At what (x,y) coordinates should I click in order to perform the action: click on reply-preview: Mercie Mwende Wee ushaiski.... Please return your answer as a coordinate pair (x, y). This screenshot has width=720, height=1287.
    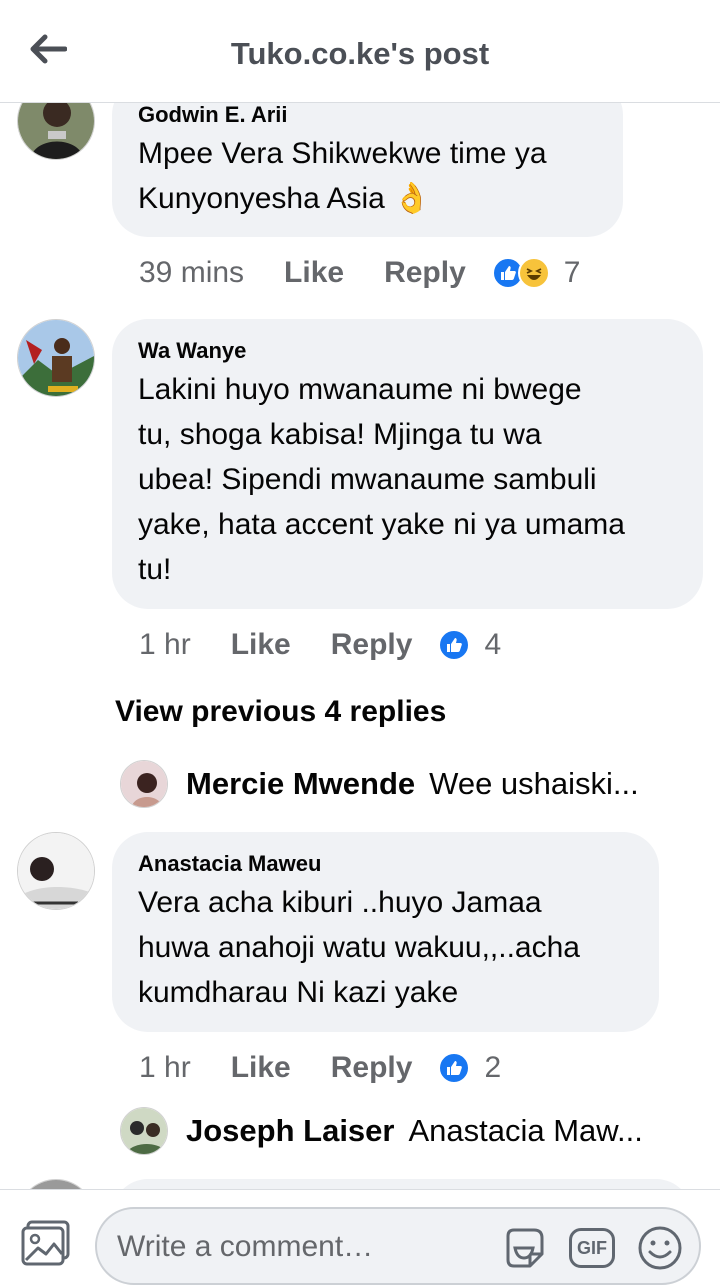
    Looking at the image, I should click on (400, 784).